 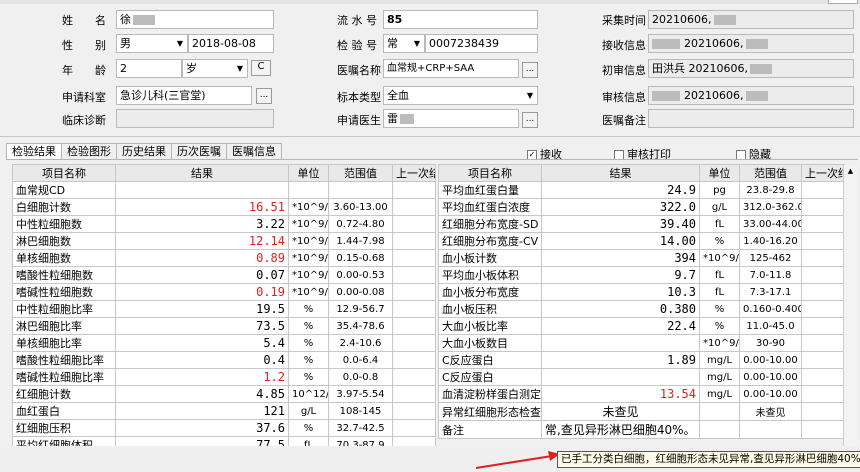 I want to click on table-row: 红细胞分布宽度-CV 14.00% 1.40-16.20, so click(x=641, y=241).